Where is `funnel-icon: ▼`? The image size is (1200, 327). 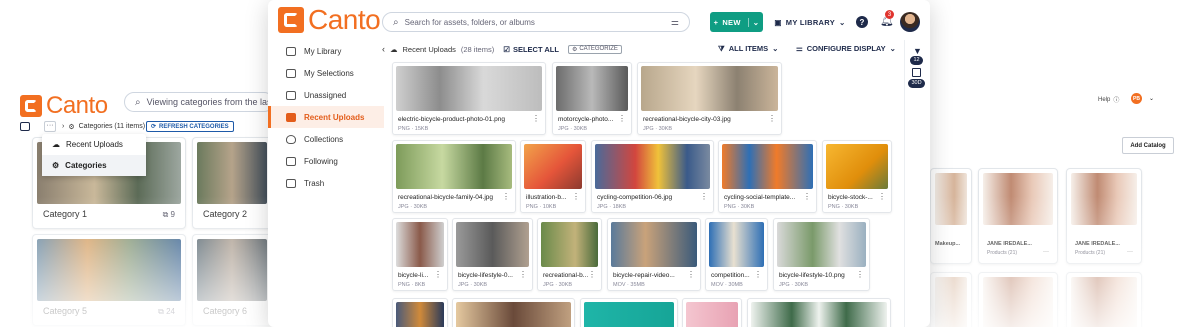
funnel-icon: ▼ is located at coordinates (917, 51).